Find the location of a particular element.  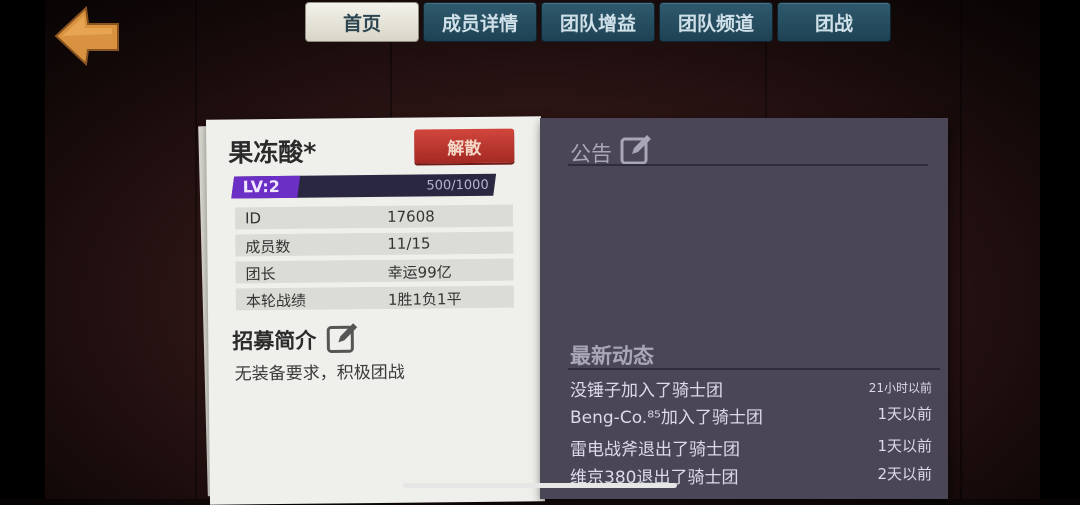

info-row-id: ID 17608 is located at coordinates (374, 217).